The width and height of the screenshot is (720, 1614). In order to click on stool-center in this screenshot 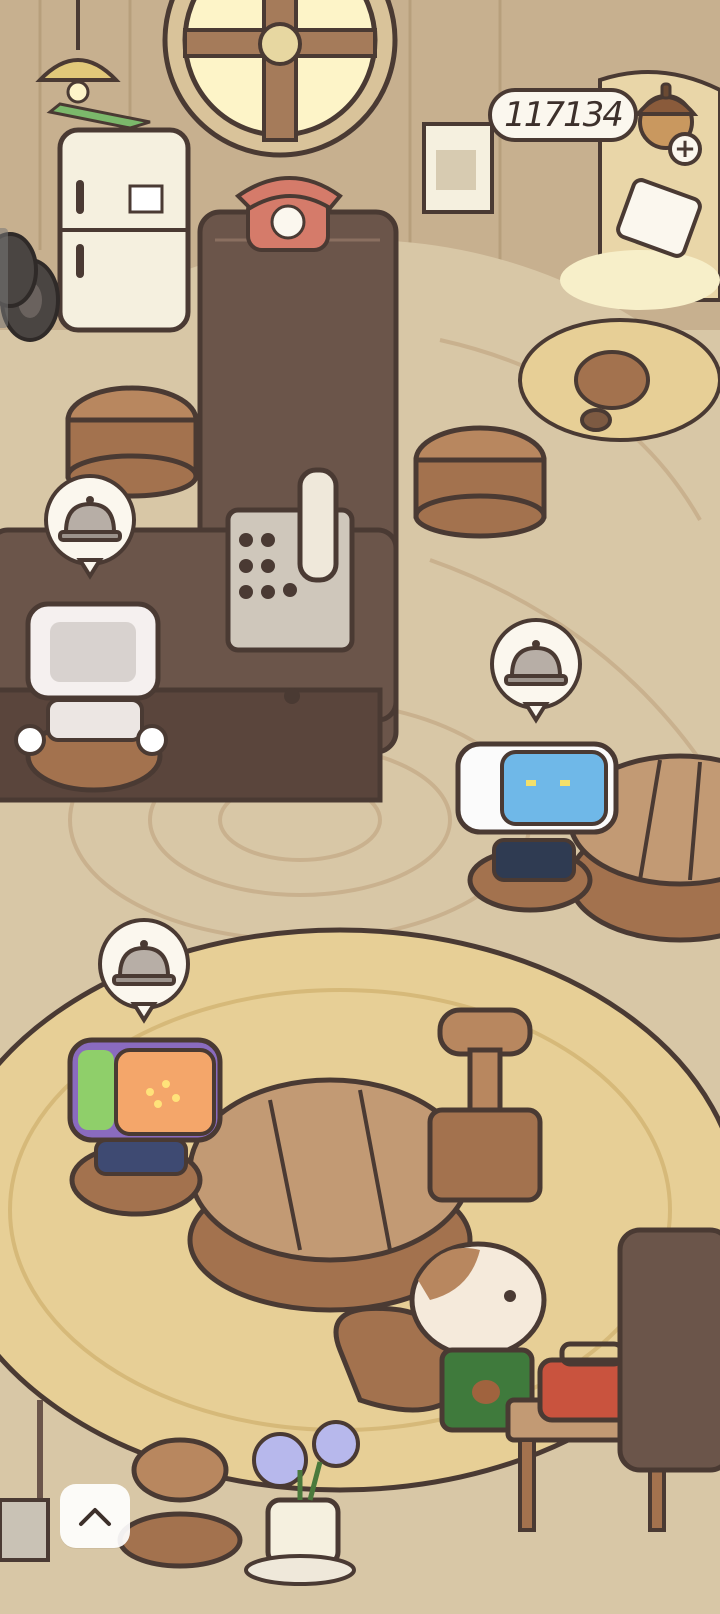, I will do `click(480, 482)`.